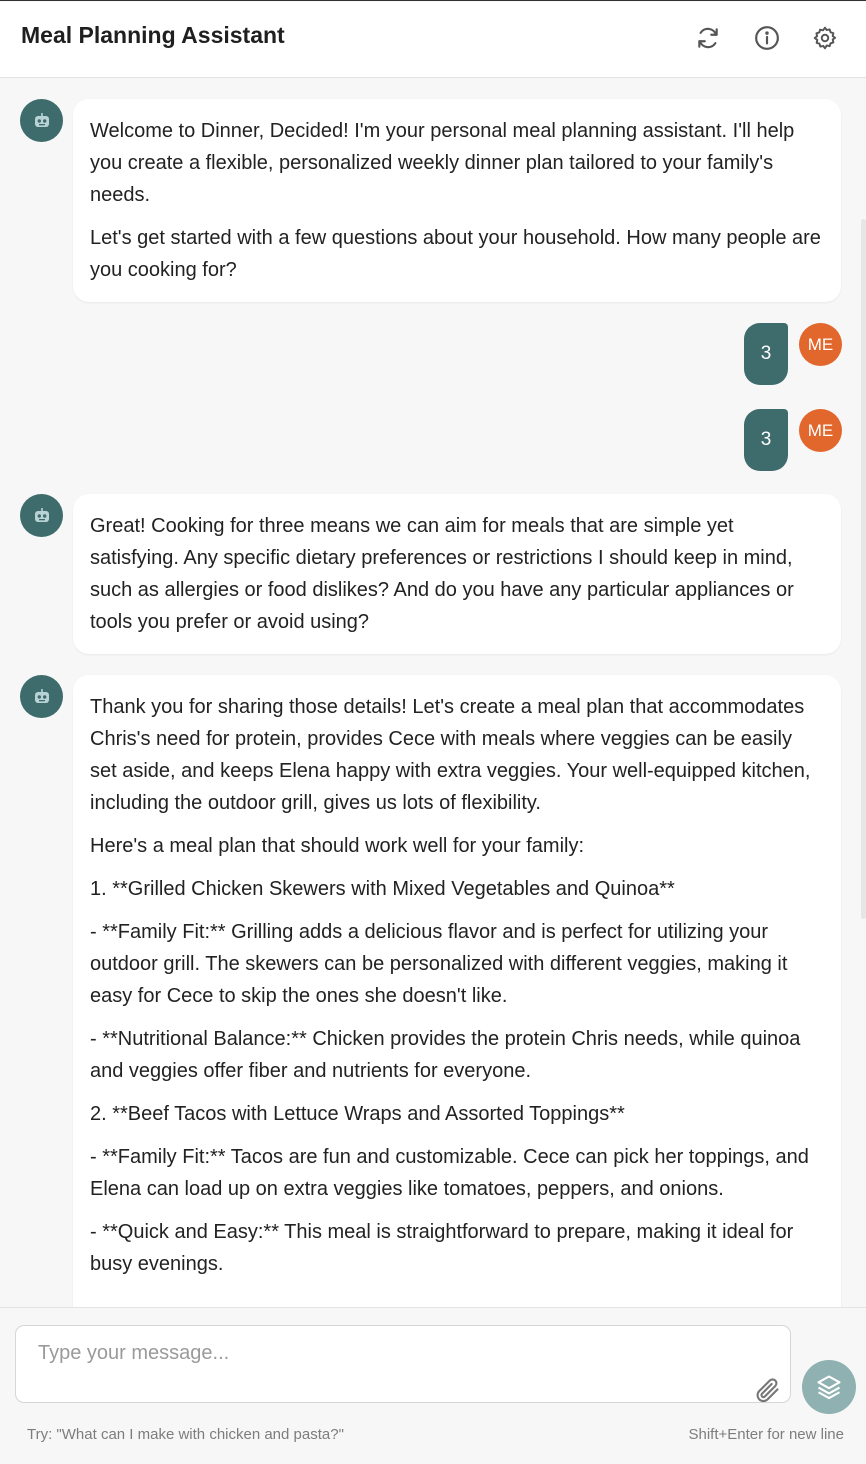 This screenshot has width=866, height=1464. I want to click on settings-icon, so click(825, 38).